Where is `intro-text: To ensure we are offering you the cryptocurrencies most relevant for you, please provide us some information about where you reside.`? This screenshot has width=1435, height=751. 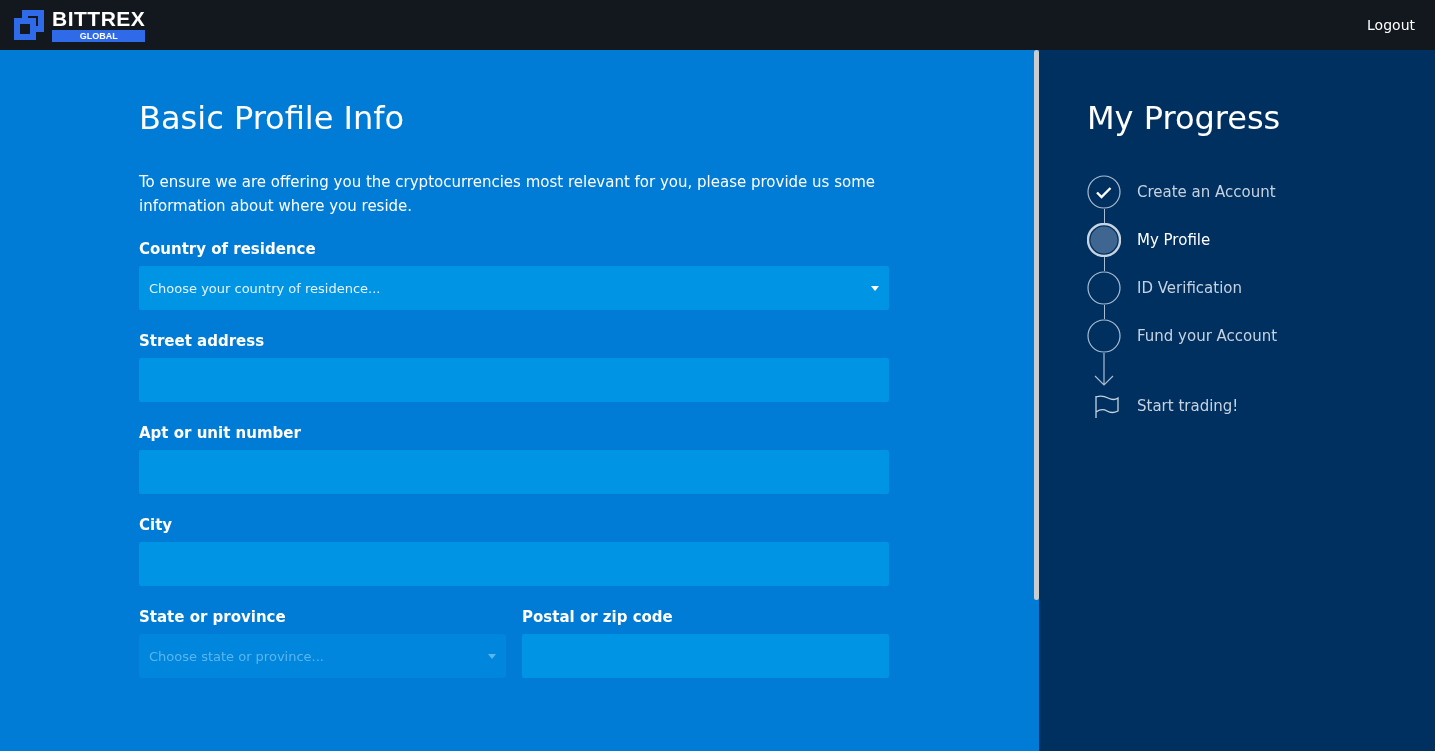 intro-text: To ensure we are offering you the cryptocurrencies most relevant for you, please provide us some information about where you reside. is located at coordinates (508, 194).